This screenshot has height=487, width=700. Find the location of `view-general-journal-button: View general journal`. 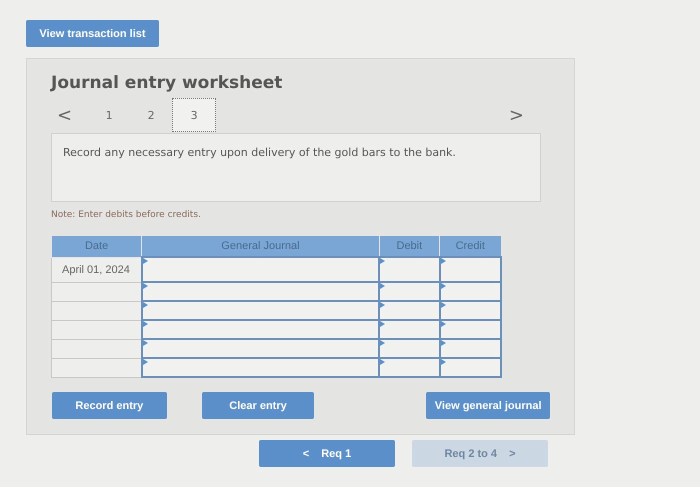

view-general-journal-button: View general journal is located at coordinates (488, 405).